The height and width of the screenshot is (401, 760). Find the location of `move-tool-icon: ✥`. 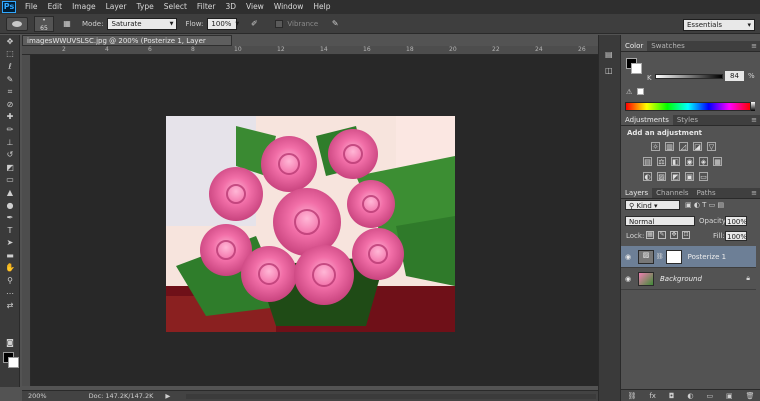

move-tool-icon: ✥ is located at coordinates (10, 41).